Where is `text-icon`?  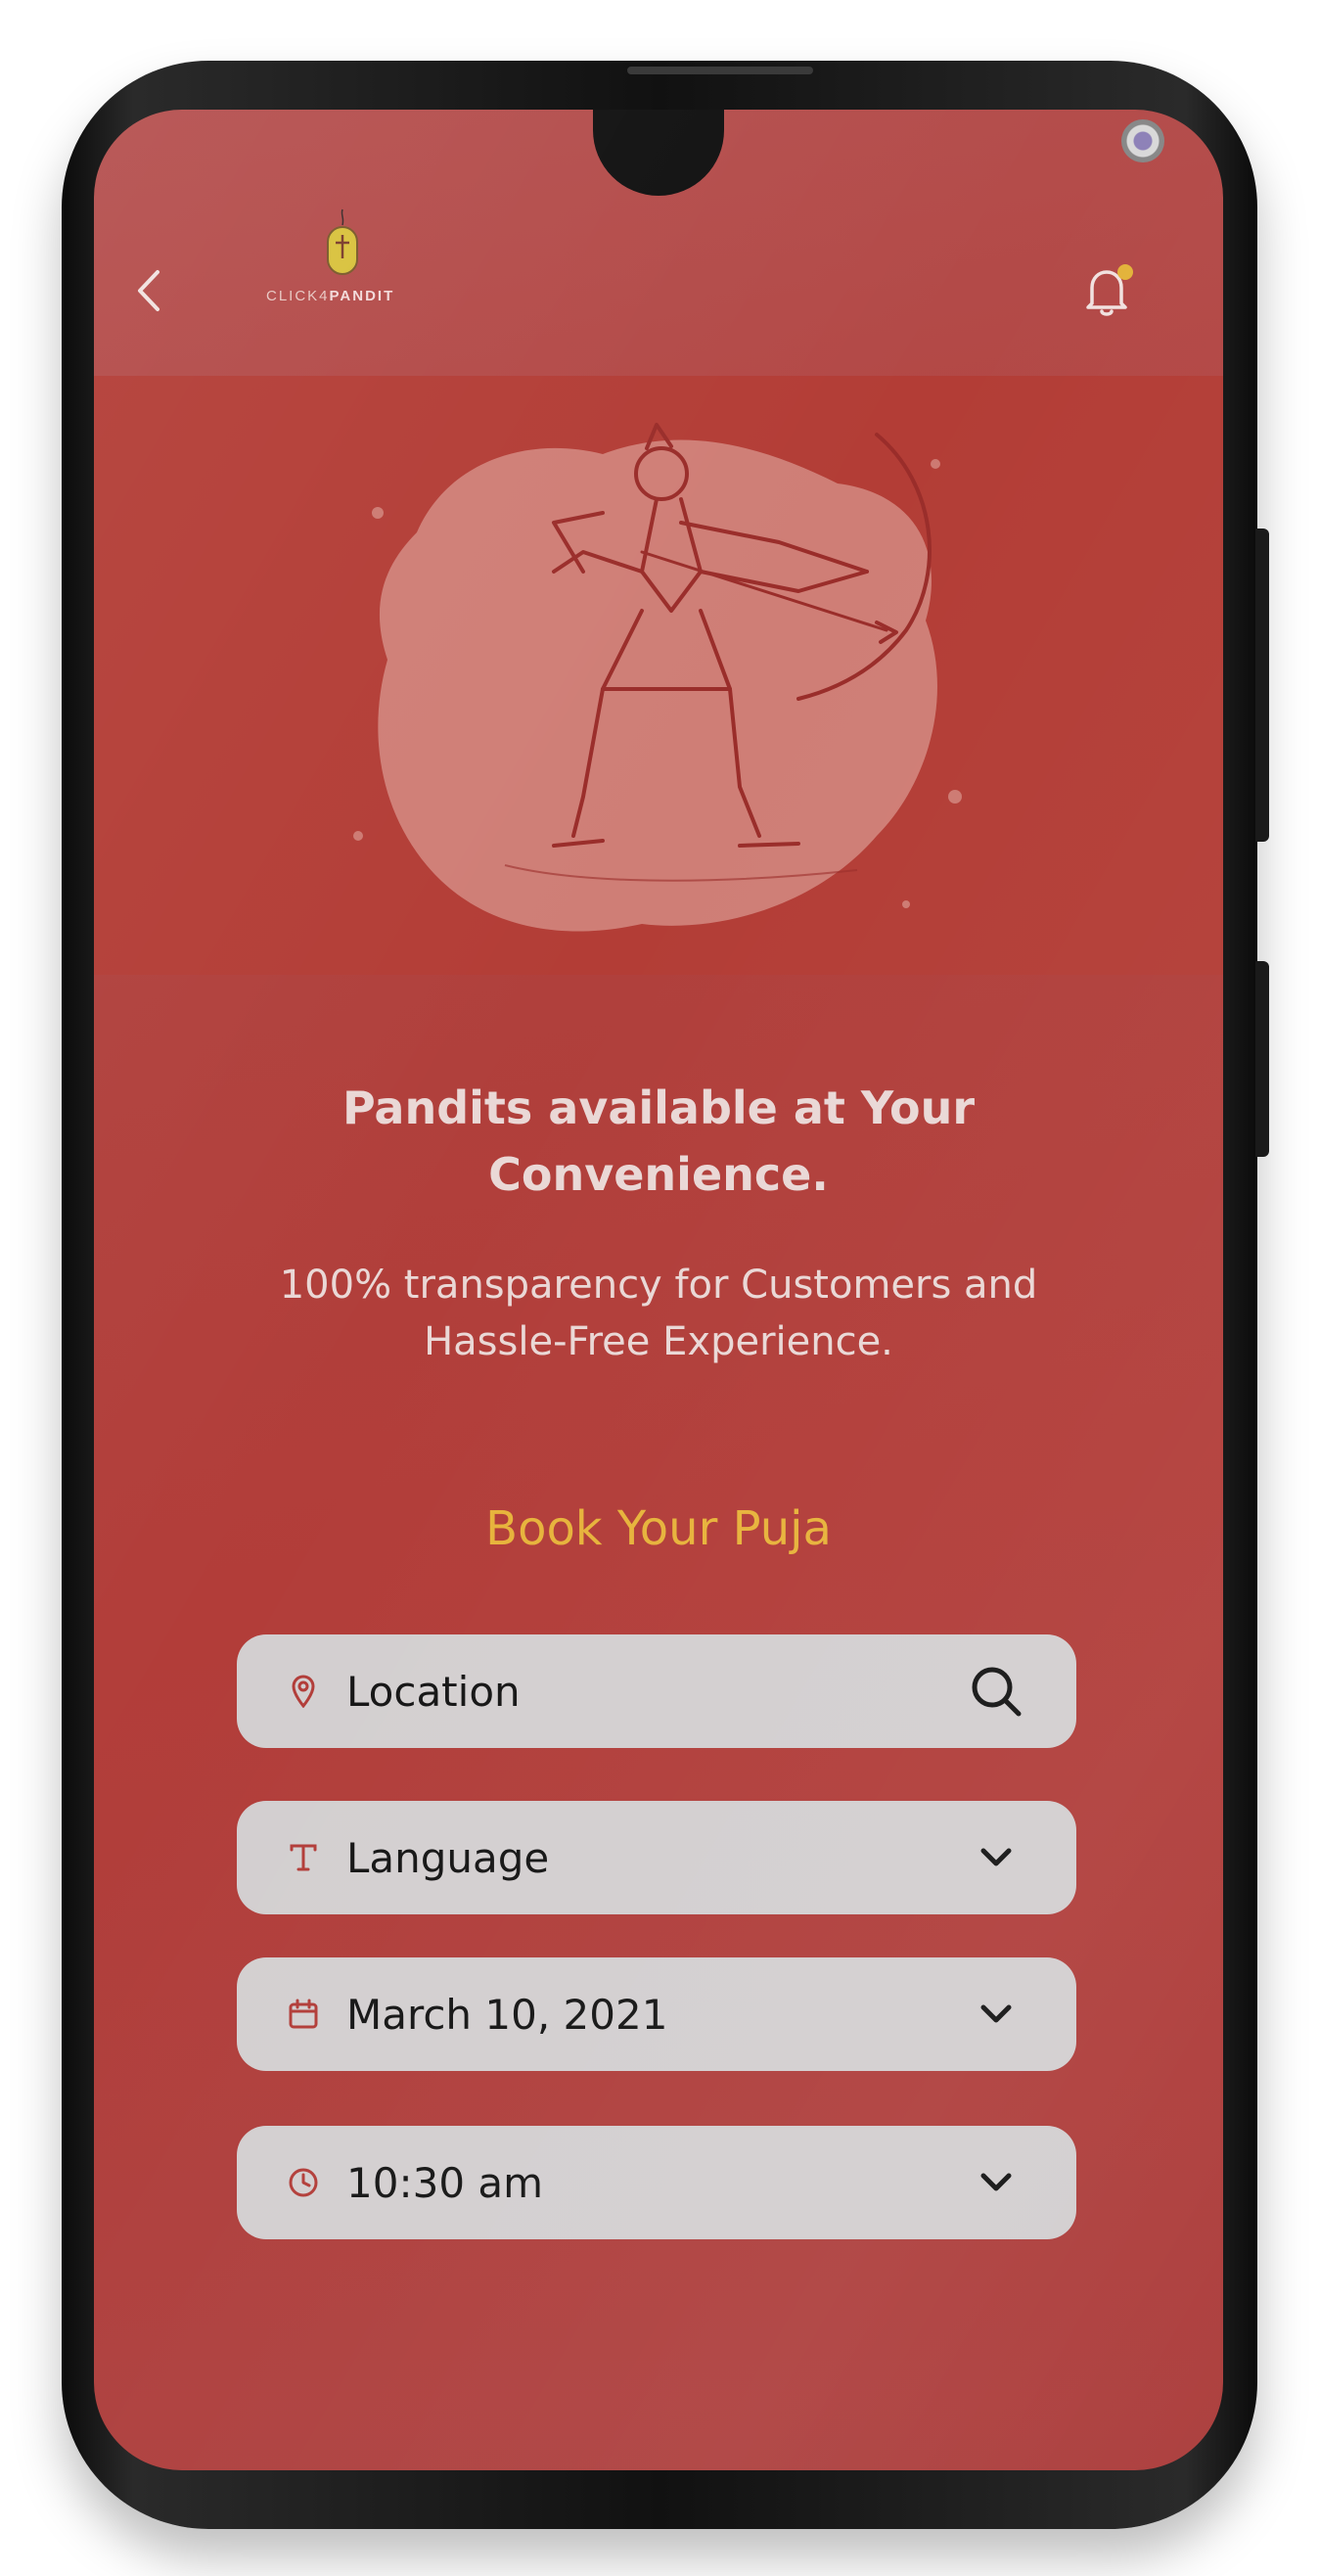
text-icon is located at coordinates (303, 1858).